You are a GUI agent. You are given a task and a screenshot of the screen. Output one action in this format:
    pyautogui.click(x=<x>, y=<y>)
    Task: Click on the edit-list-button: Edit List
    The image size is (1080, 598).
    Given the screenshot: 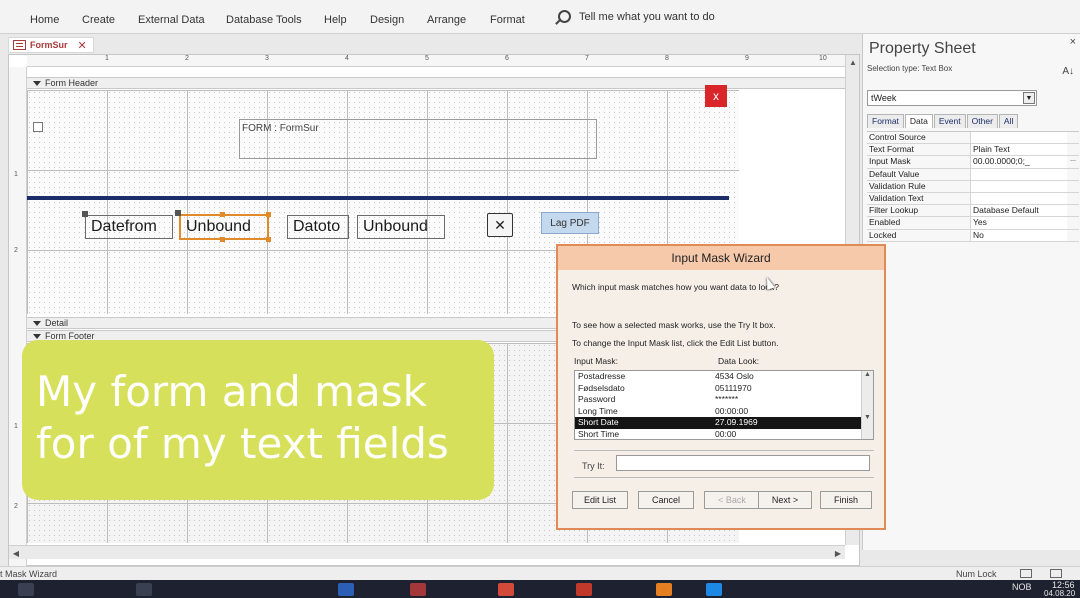 What is the action you would take?
    pyautogui.click(x=600, y=500)
    